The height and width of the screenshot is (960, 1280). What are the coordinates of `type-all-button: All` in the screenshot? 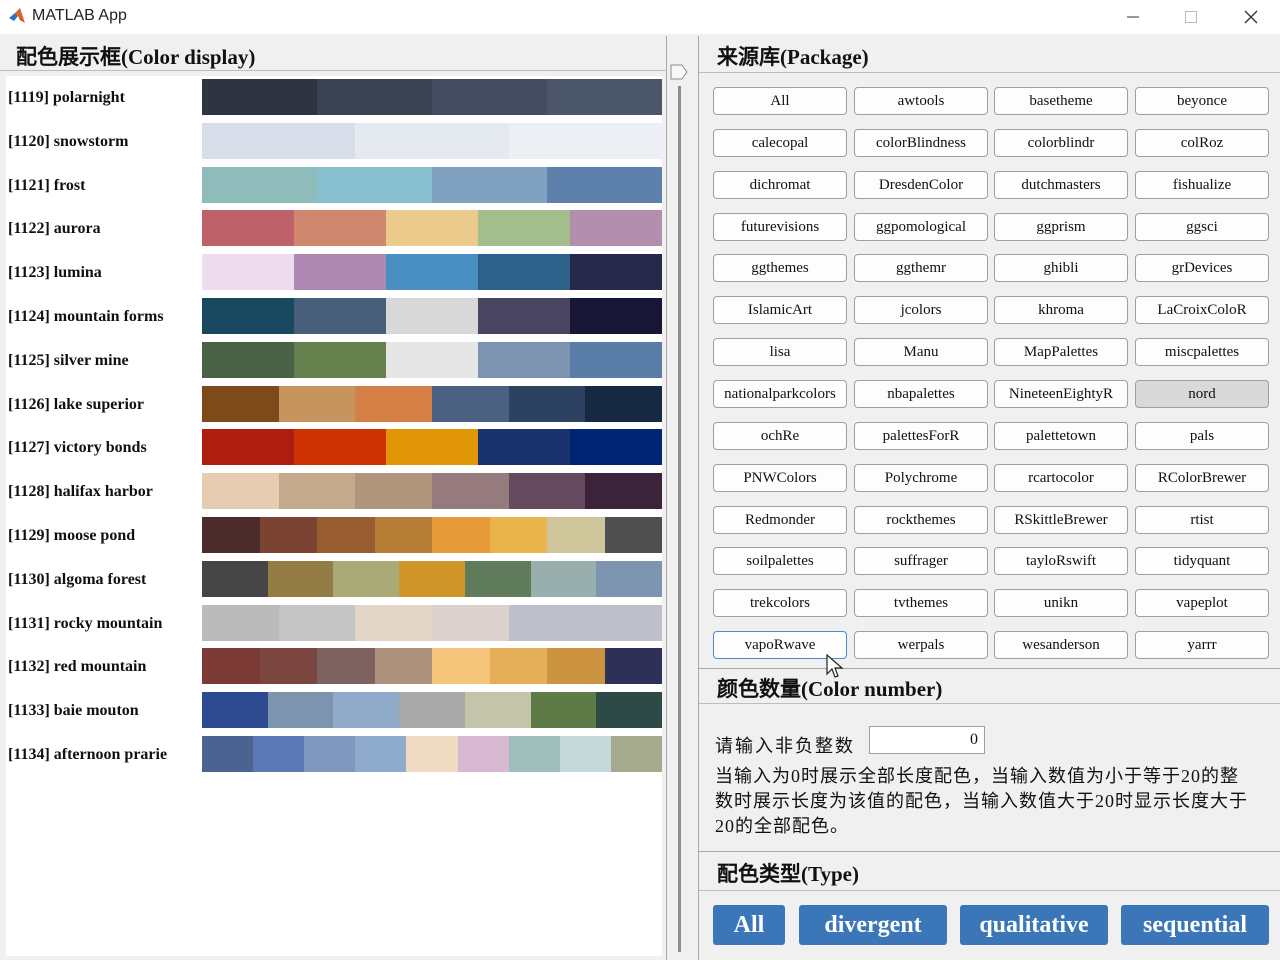 It's located at (749, 925).